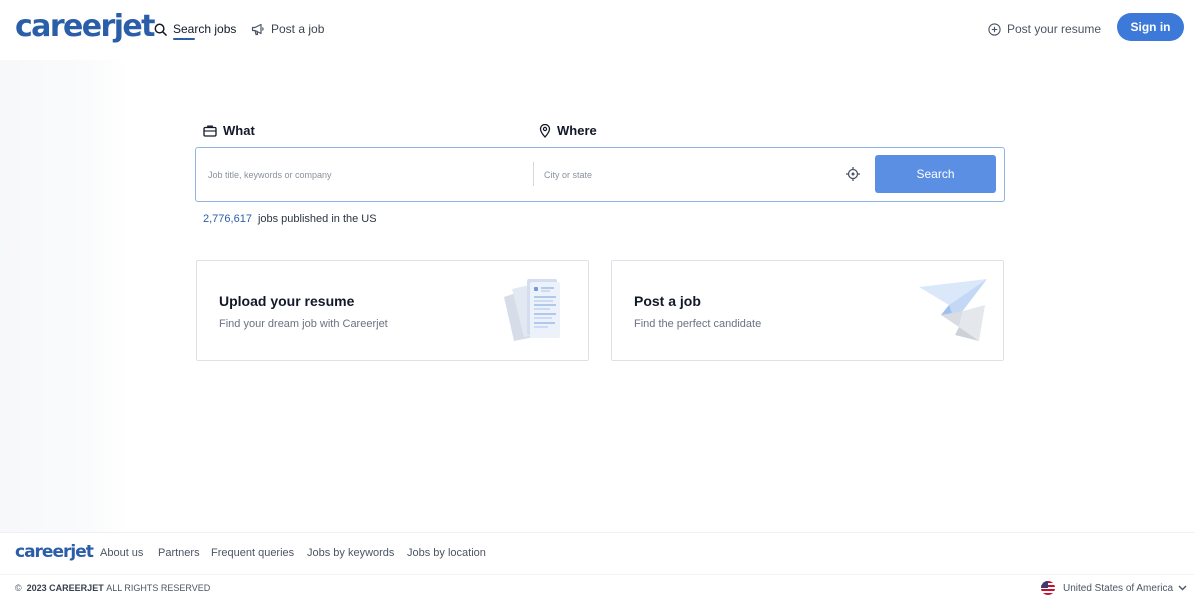  I want to click on us-flag-icon, so click(1048, 588).